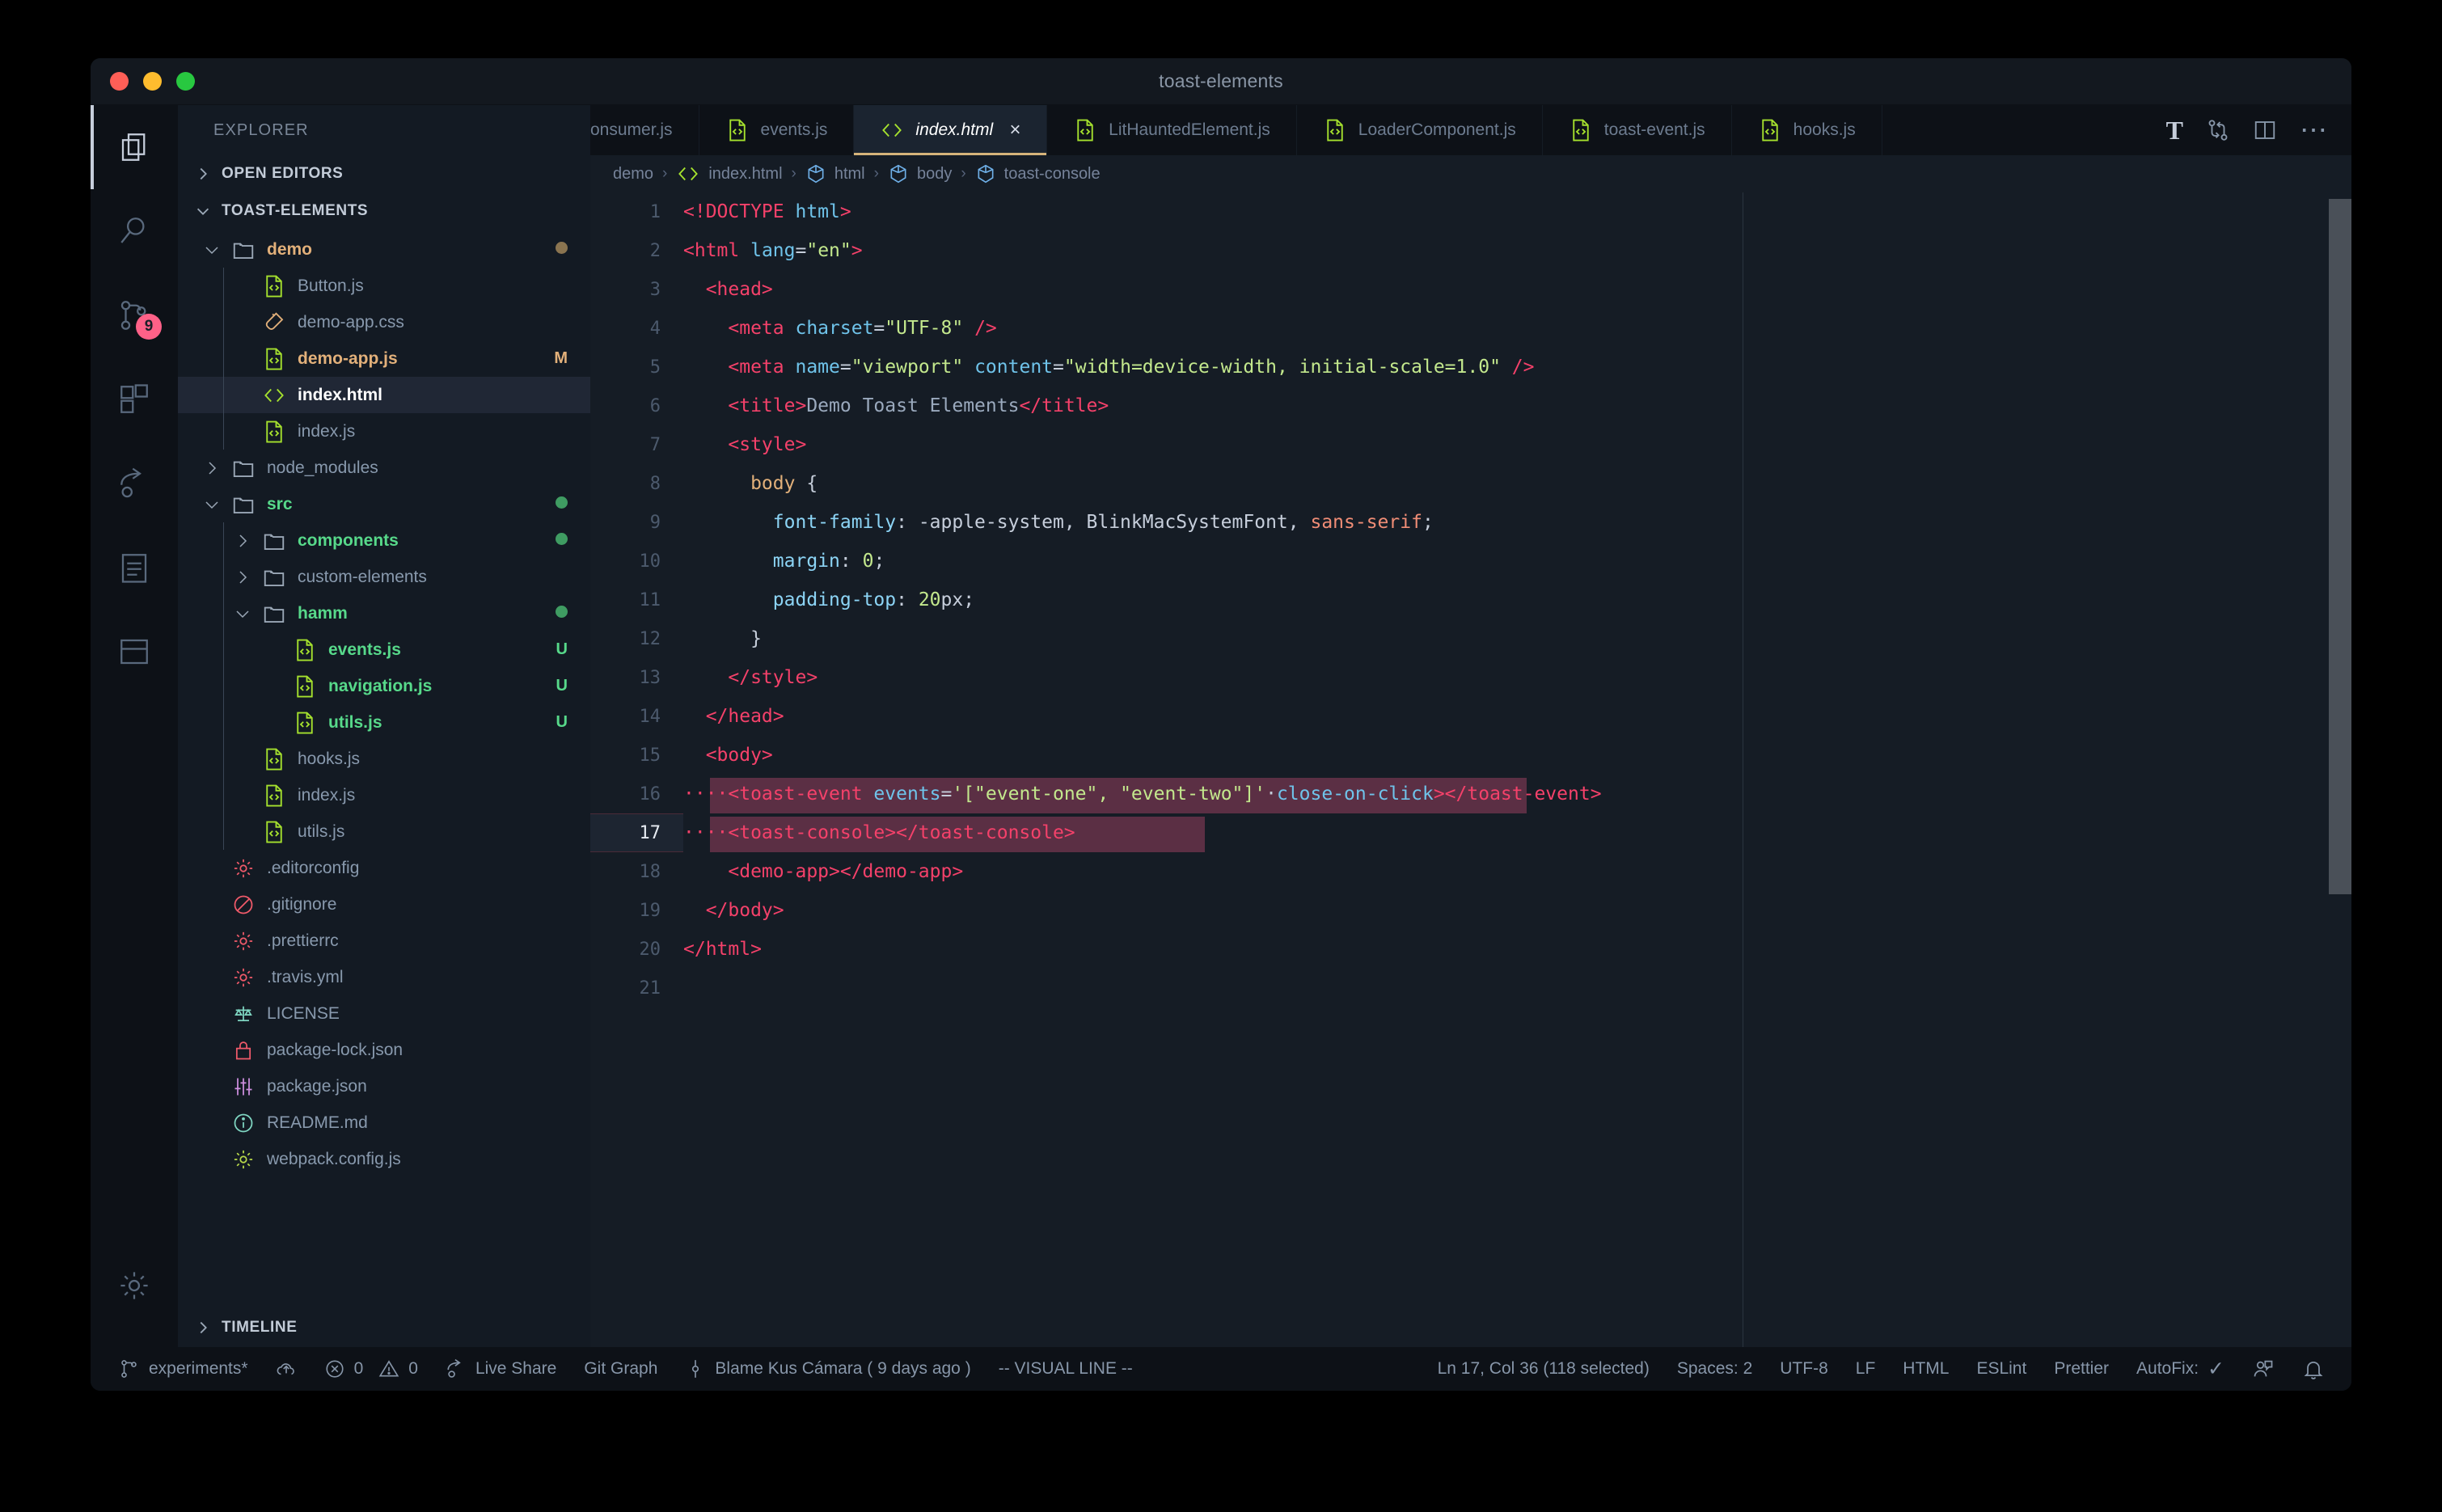  Describe the element at coordinates (1807, 130) in the screenshot. I see `tab-hooks-js: hooks.js` at that location.